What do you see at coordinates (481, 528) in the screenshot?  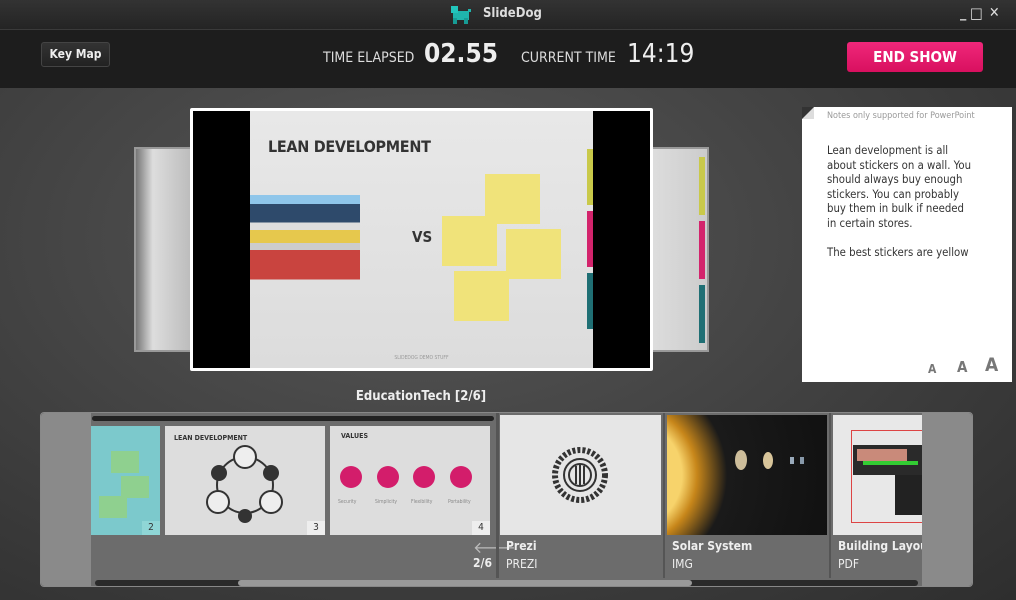 I see `slide-number: 4` at bounding box center [481, 528].